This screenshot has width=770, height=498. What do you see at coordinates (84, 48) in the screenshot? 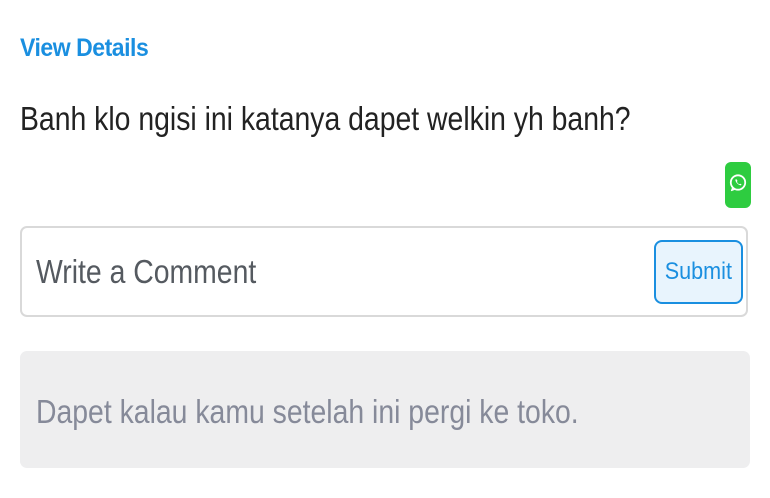
I see `view-details-link: View Details` at bounding box center [84, 48].